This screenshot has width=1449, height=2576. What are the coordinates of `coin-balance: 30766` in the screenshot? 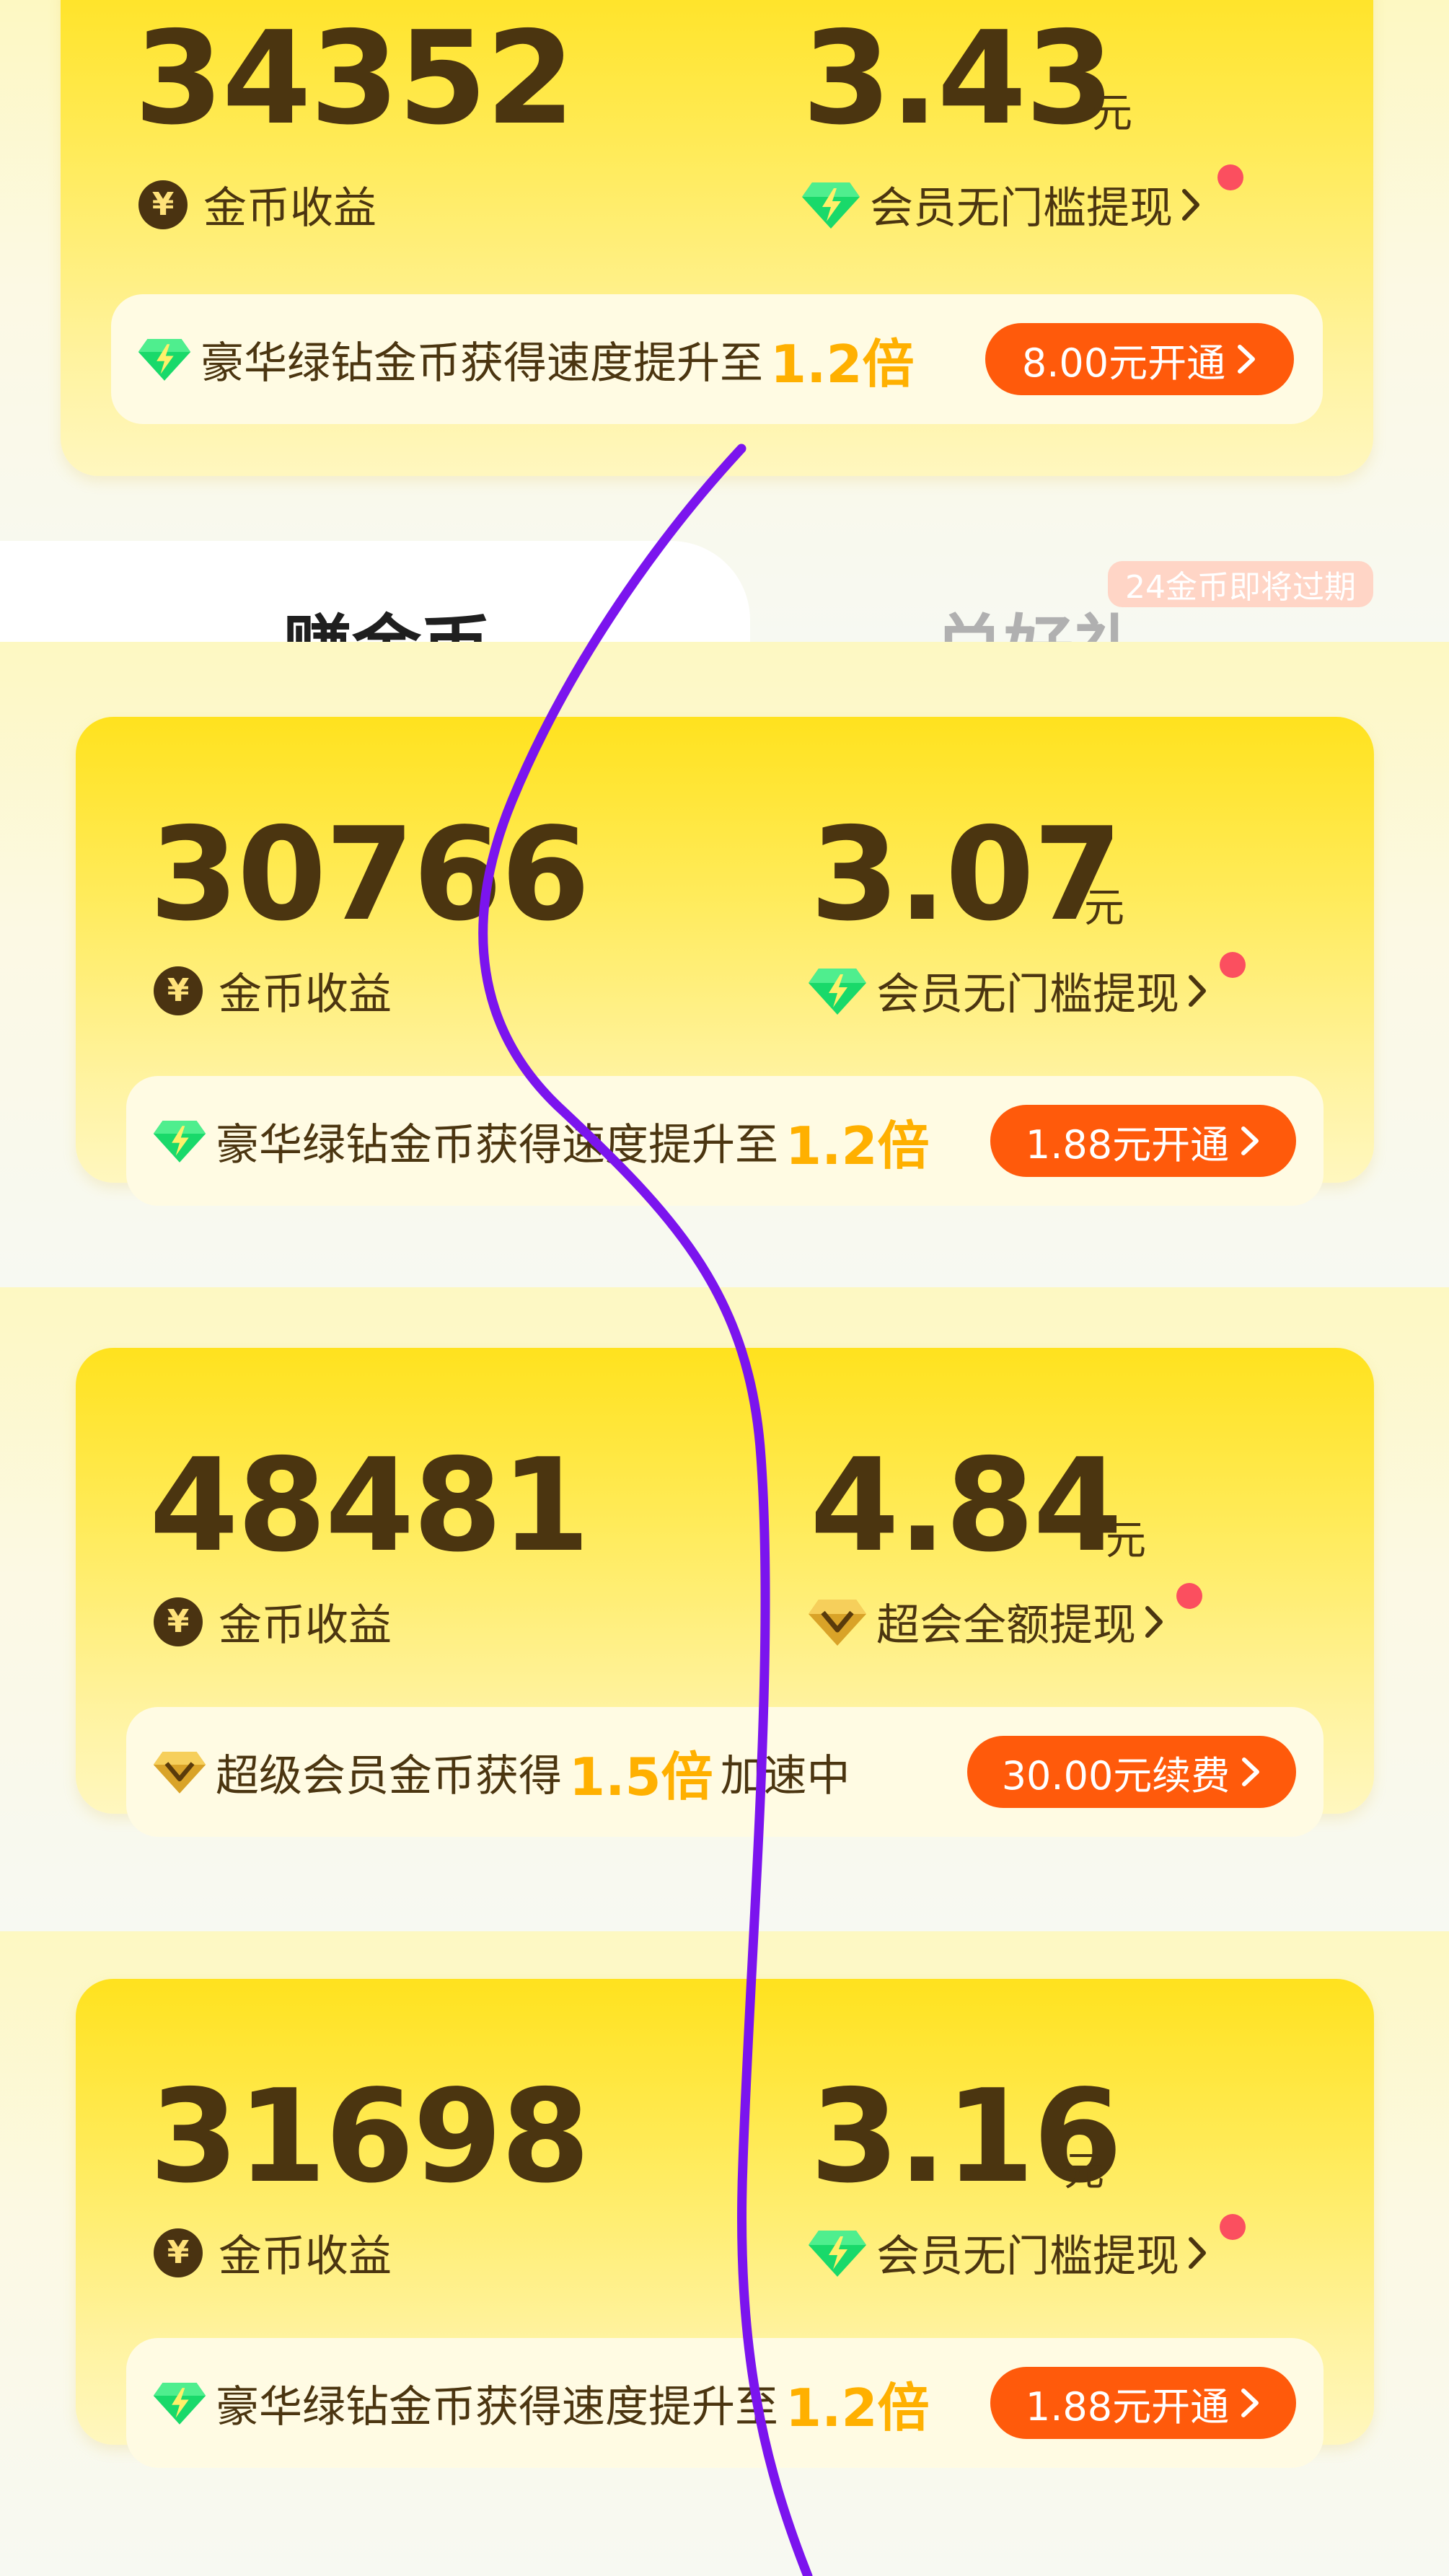 It's located at (369, 874).